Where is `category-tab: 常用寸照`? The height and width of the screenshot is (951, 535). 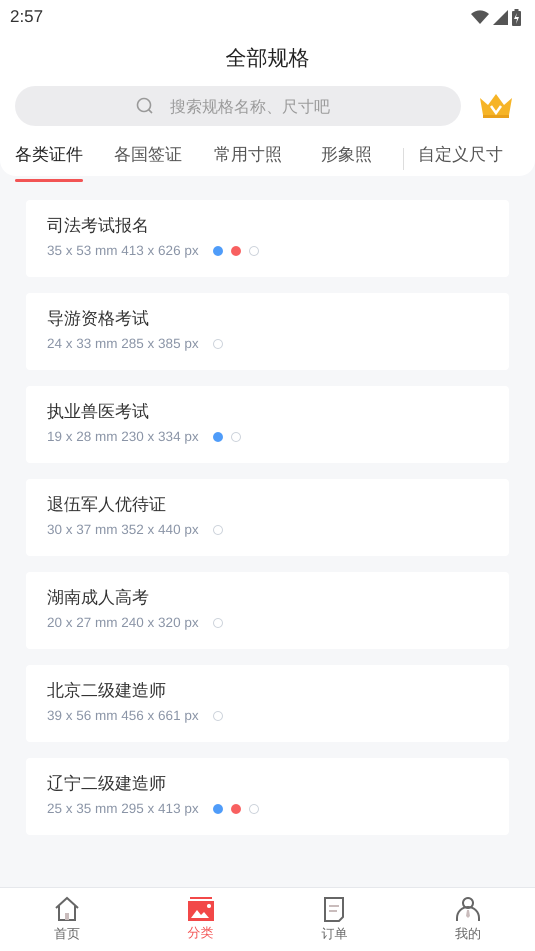 category-tab: 常用寸照 is located at coordinates (248, 162).